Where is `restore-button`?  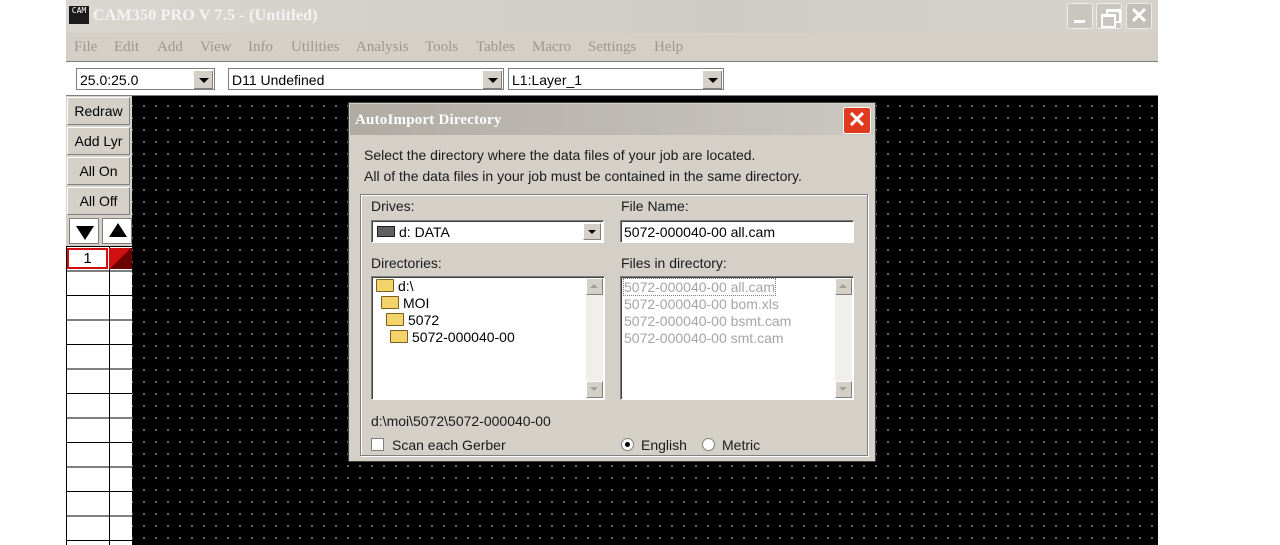
restore-button is located at coordinates (1109, 16).